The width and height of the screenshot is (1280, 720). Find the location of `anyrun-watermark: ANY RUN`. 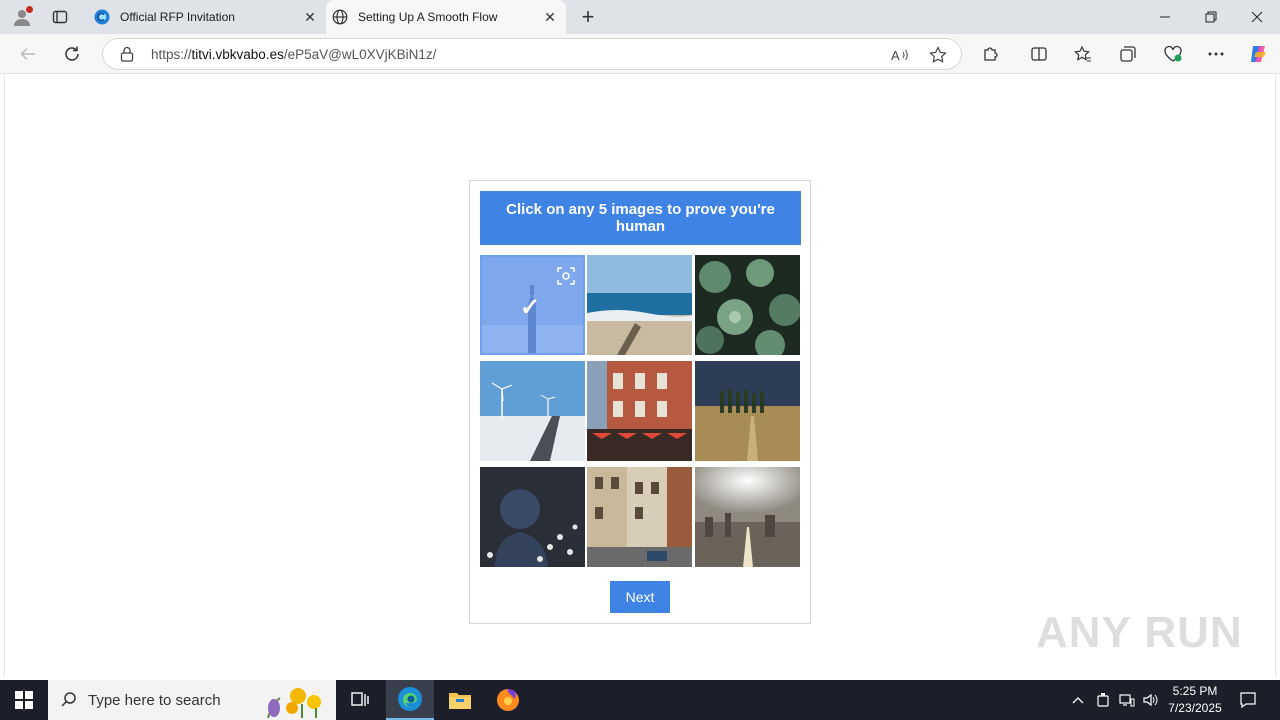

anyrun-watermark: ANY RUN is located at coordinates (1139, 632).